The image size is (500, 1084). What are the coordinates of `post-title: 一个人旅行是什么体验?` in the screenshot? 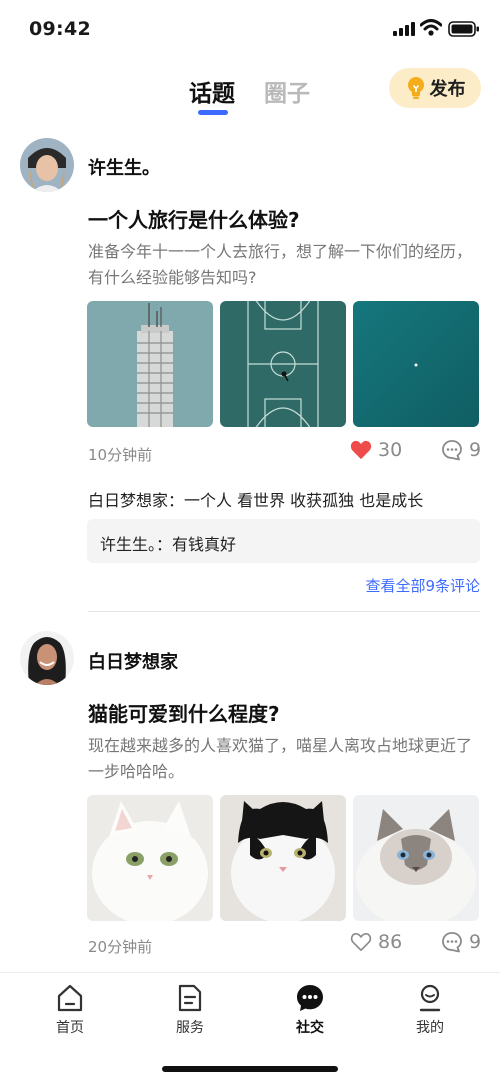 It's located at (194, 218).